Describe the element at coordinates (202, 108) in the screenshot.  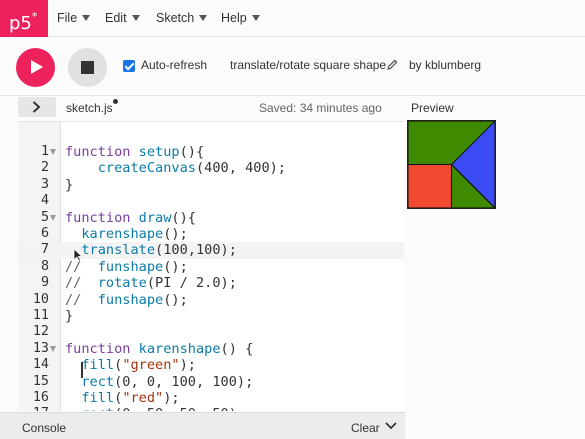
I see `editor-header: sketch.js Saved: 34 minutes ago` at that location.